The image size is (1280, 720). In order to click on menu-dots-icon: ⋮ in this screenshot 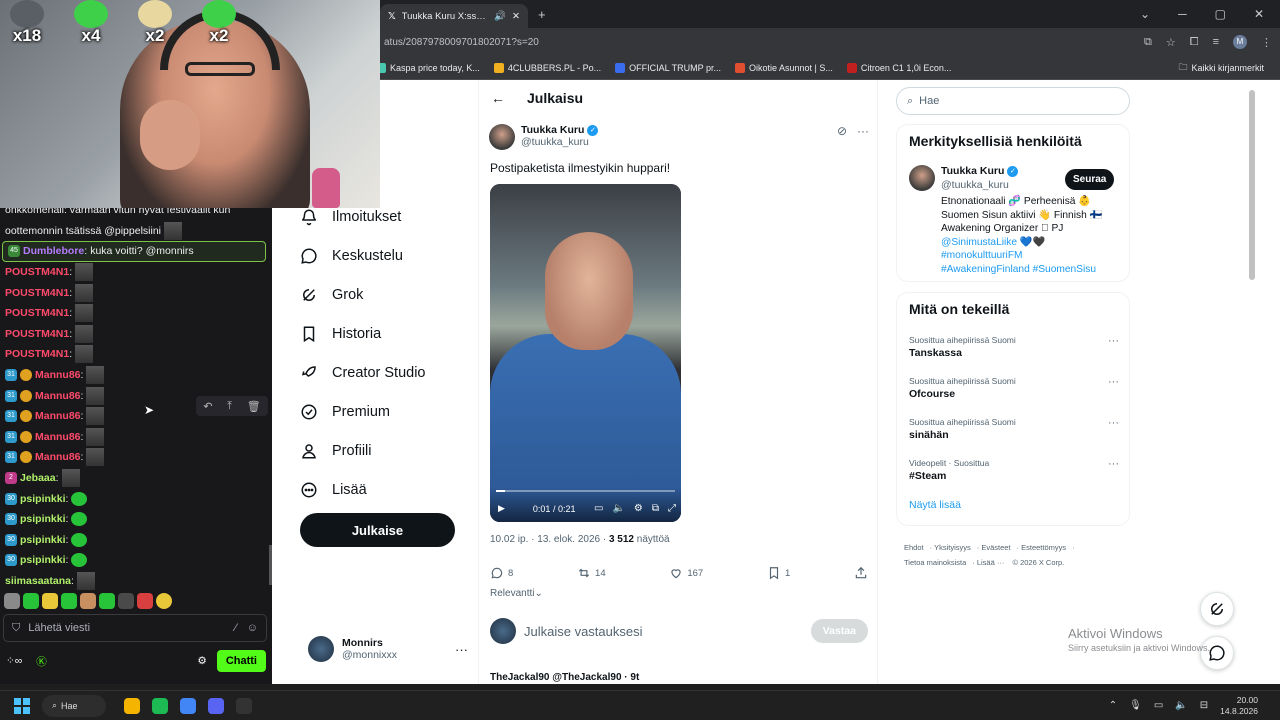, I will do `click(1266, 42)`.